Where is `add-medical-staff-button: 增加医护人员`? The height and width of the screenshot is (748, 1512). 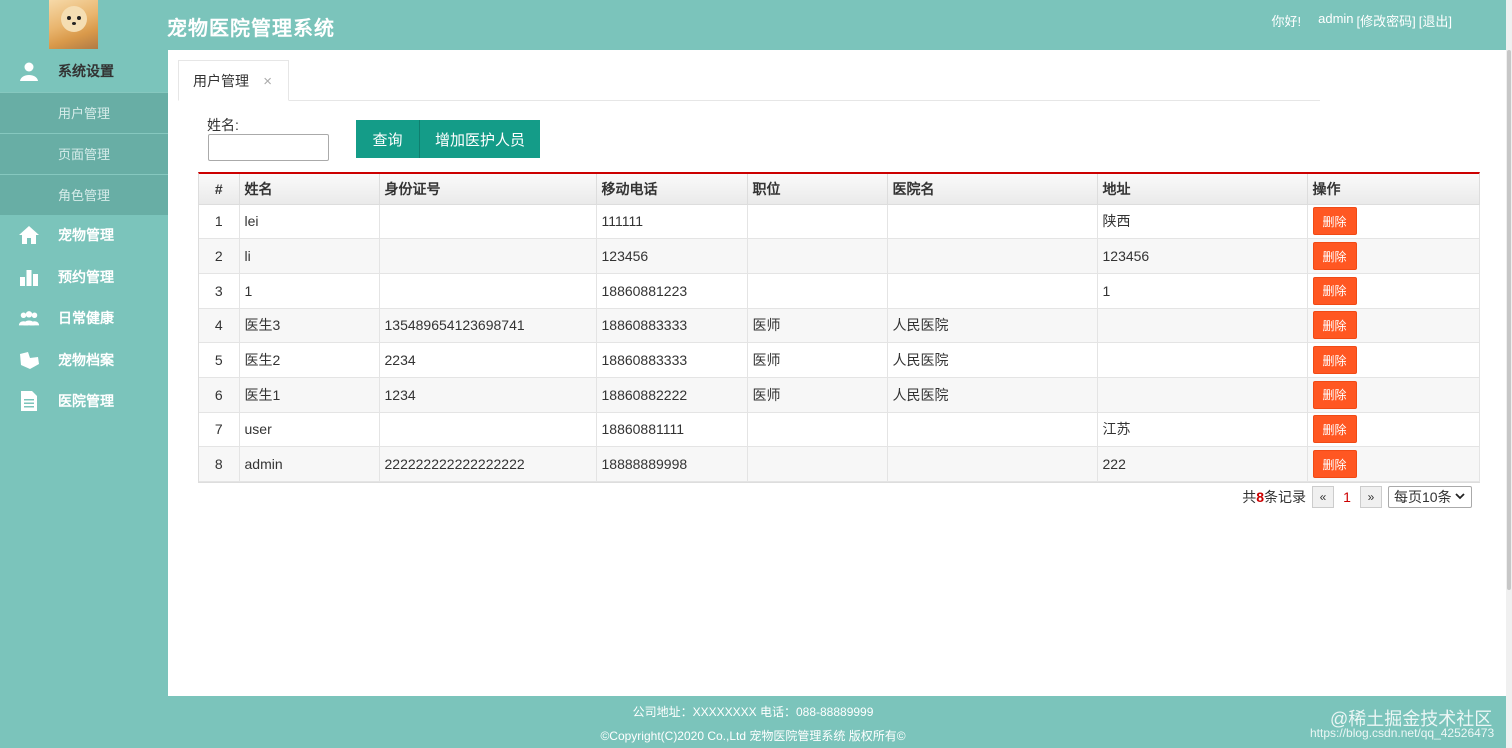 add-medical-staff-button: 增加医护人员 is located at coordinates (480, 139).